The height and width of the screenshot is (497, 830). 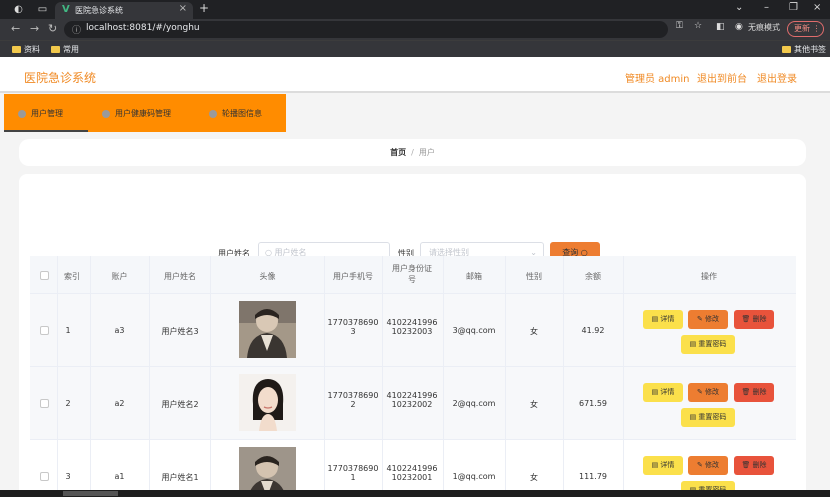 I want to click on col-actions: 操作, so click(x=709, y=276).